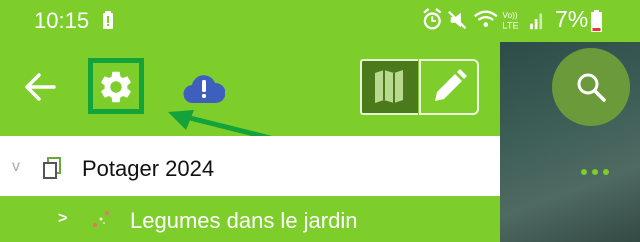 The image size is (640, 242). I want to click on search-icon, so click(591, 87).